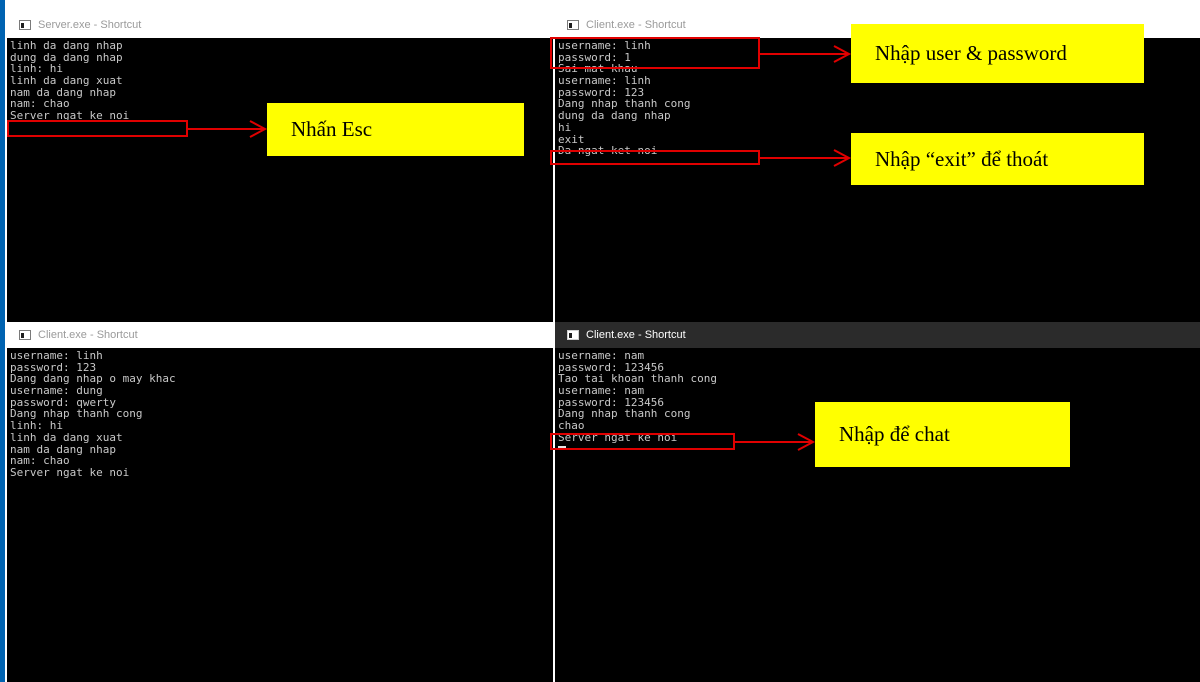 The width and height of the screenshot is (1200, 682). What do you see at coordinates (997, 159) in the screenshot?
I see `callout-enter-exit: Nhập “exit” để thoát` at bounding box center [997, 159].